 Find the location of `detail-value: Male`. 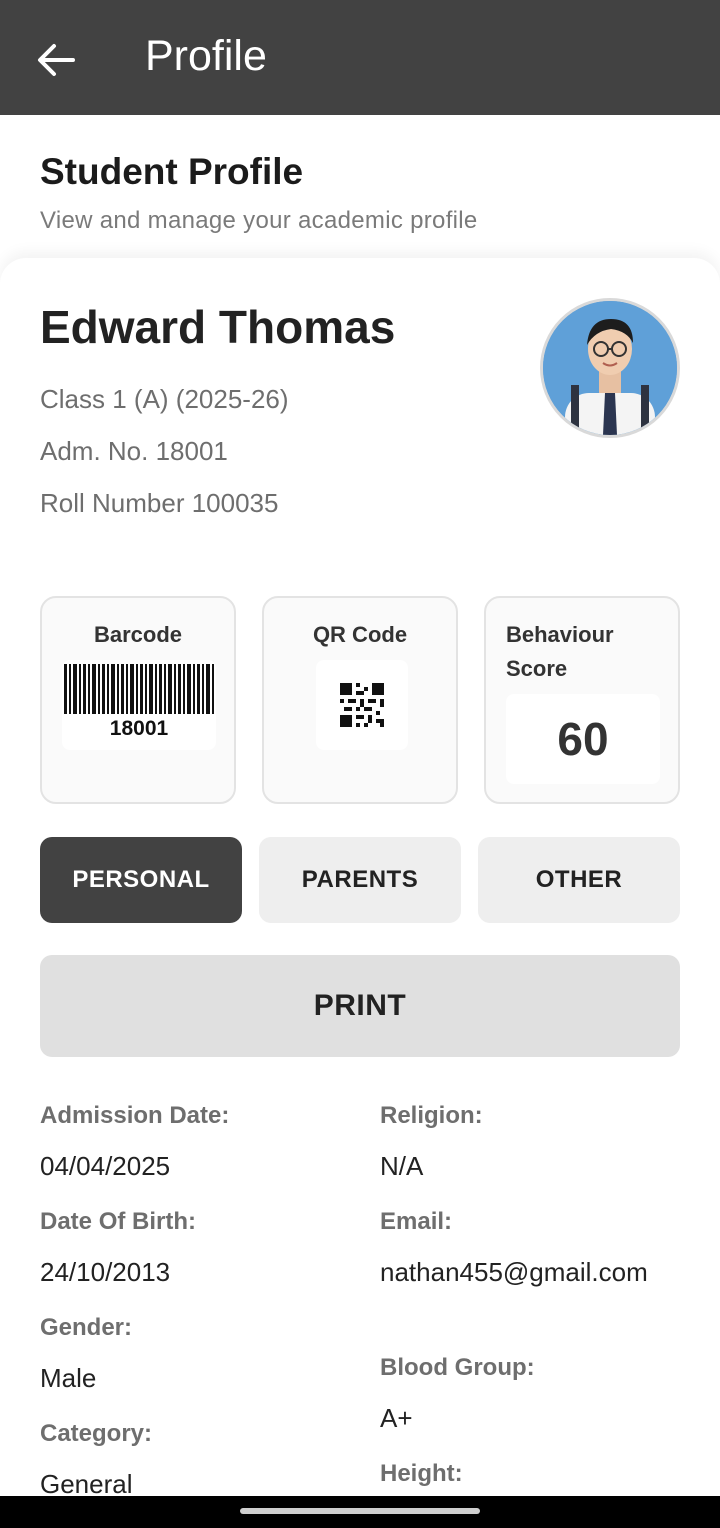

detail-value: Male is located at coordinates (68, 1378).